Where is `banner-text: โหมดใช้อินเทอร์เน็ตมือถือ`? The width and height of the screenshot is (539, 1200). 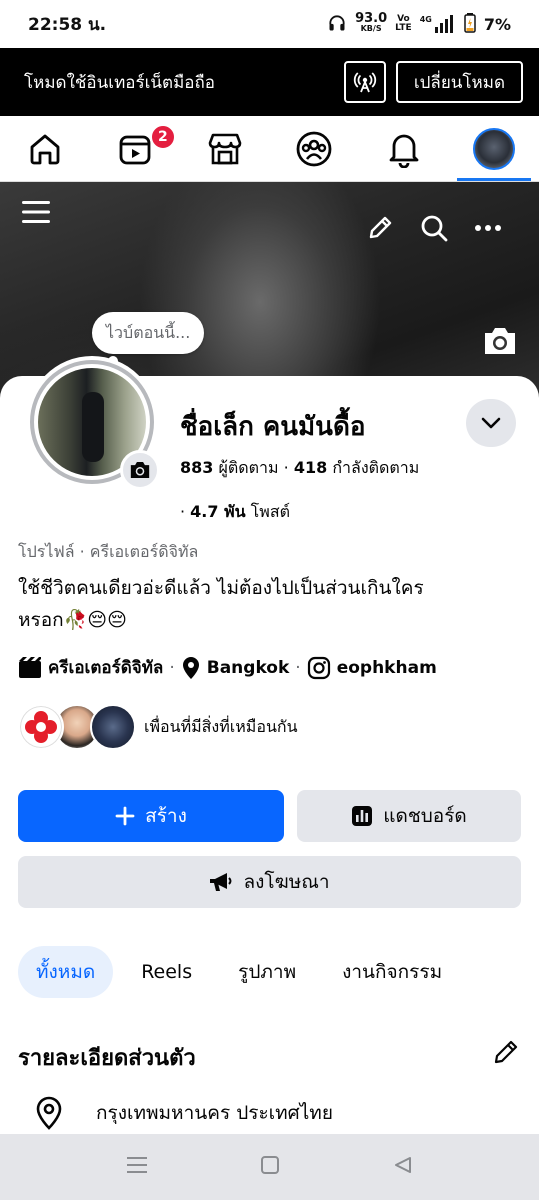
banner-text: โหมดใช้อินเทอร์เน็ตมือถือ is located at coordinates (120, 82).